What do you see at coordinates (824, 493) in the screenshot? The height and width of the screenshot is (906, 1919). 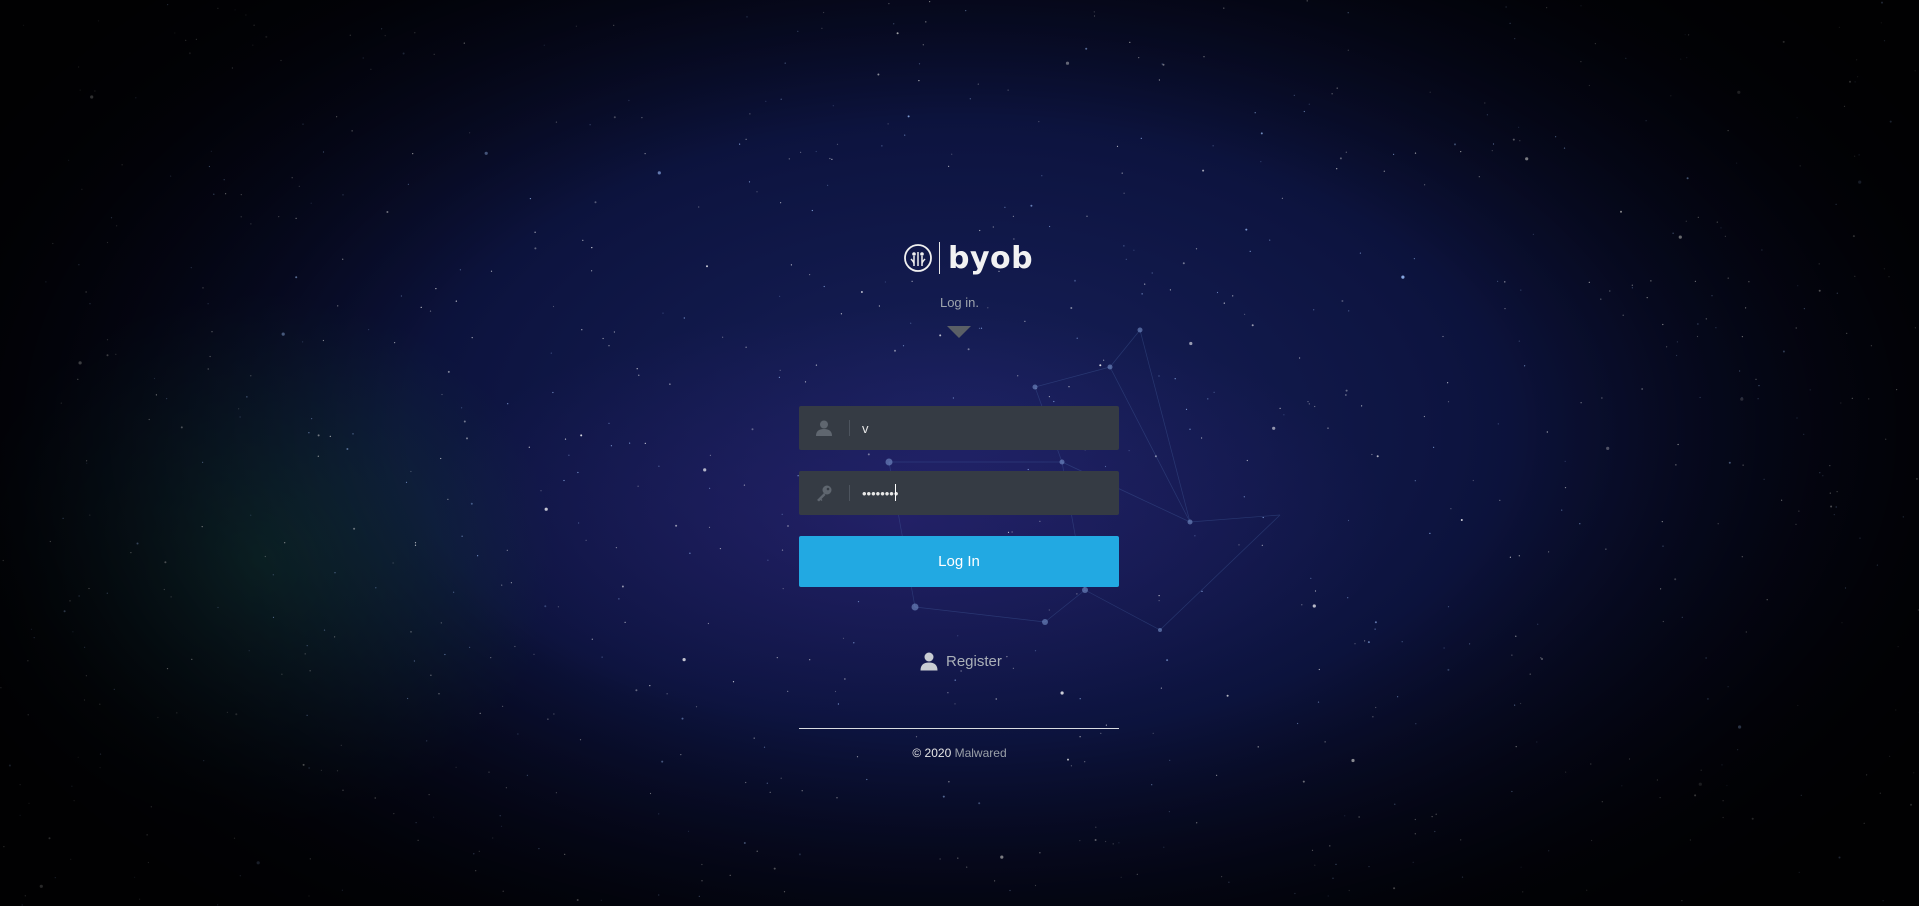 I see `key-icon` at bounding box center [824, 493].